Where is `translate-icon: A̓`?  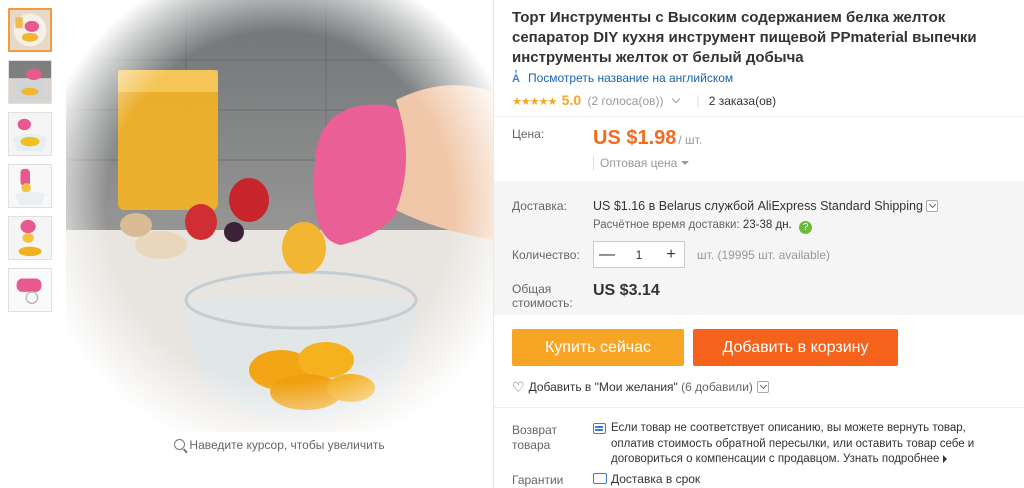
translate-icon: A̓ is located at coordinates (516, 79).